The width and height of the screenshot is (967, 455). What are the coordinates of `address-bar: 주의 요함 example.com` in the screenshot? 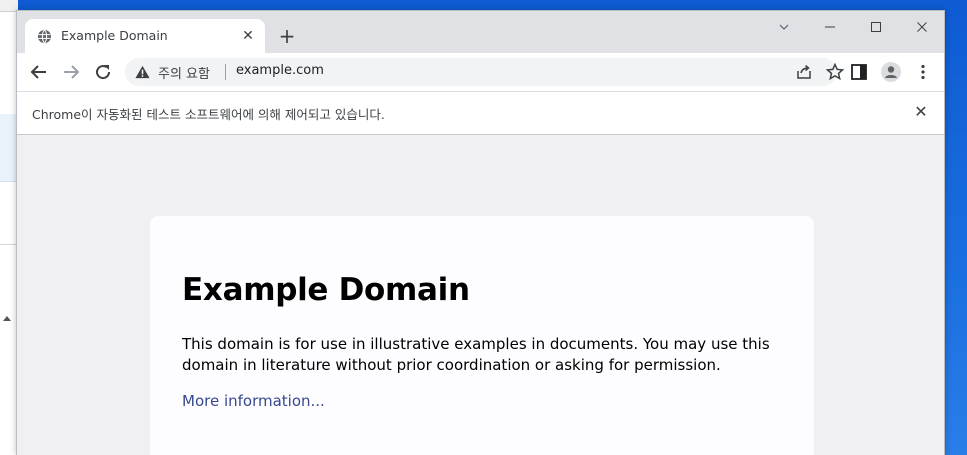 It's located at (485, 72).